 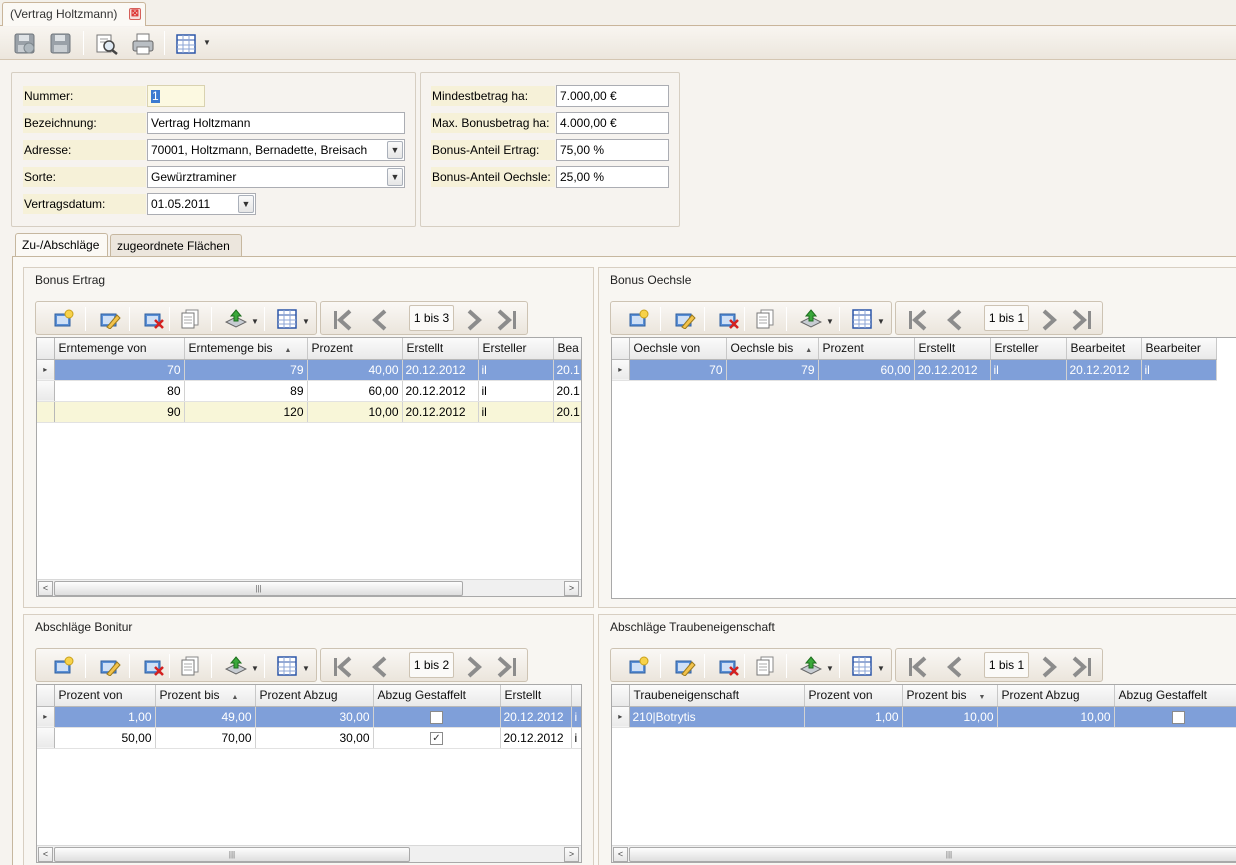 I want to click on close-tab-icon: ⊠, so click(x=135, y=14).